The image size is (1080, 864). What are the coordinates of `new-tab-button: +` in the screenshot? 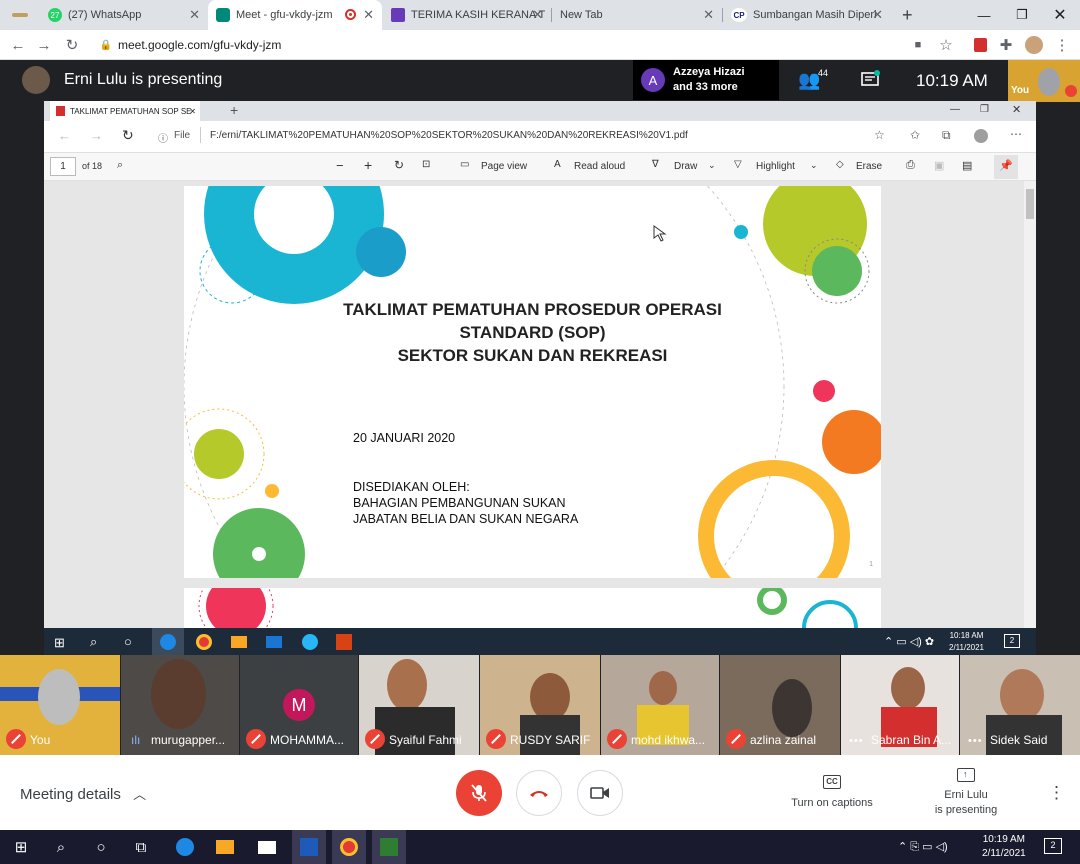 It's located at (909, 15).